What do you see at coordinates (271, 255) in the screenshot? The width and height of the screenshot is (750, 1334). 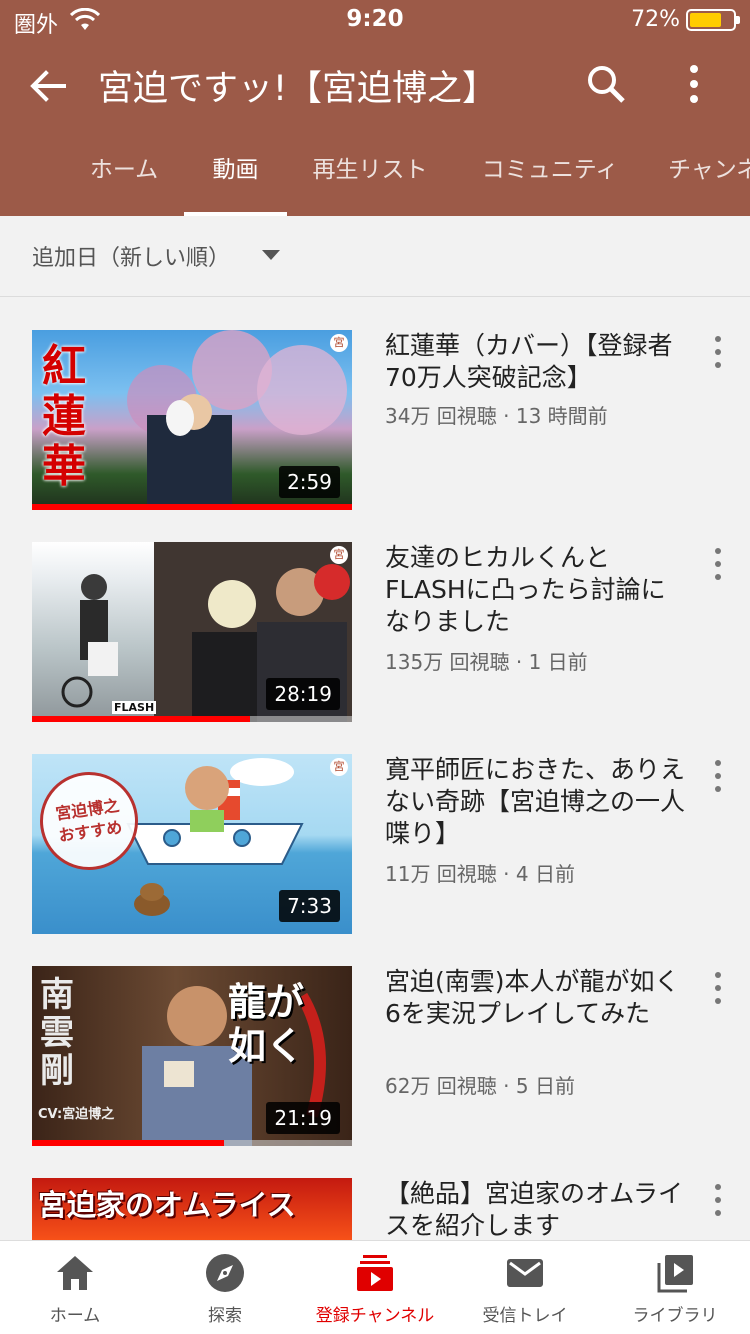 I see `dropdown-caret-icon` at bounding box center [271, 255].